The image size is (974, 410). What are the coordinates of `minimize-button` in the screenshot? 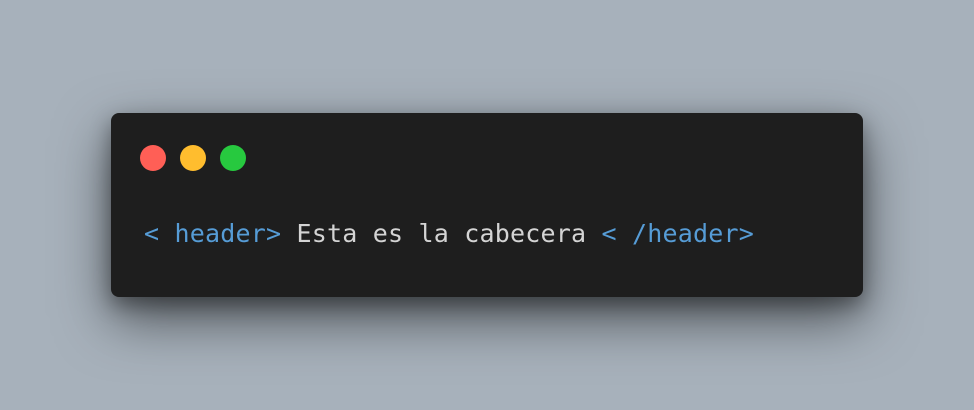 It's located at (193, 158).